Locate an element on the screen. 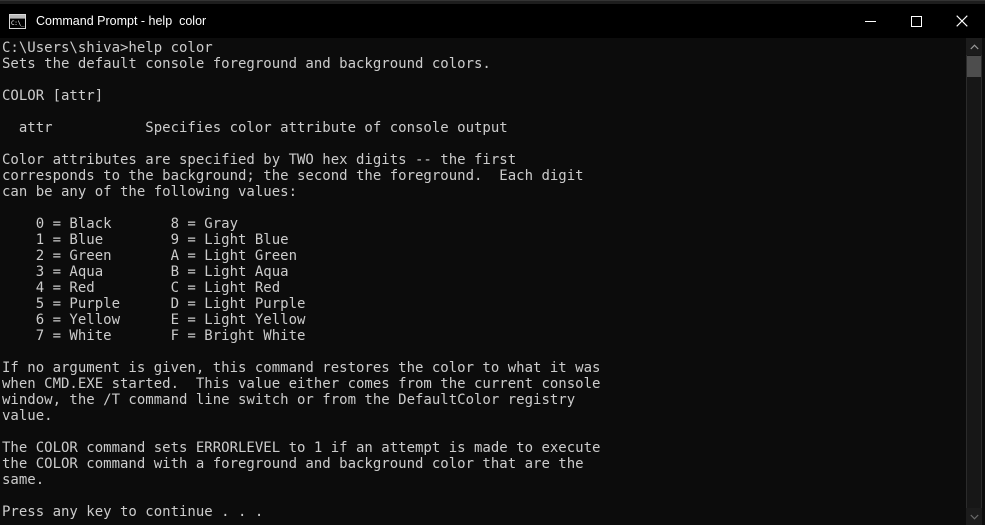 This screenshot has height=525, width=985. maximize-button is located at coordinates (916, 21).